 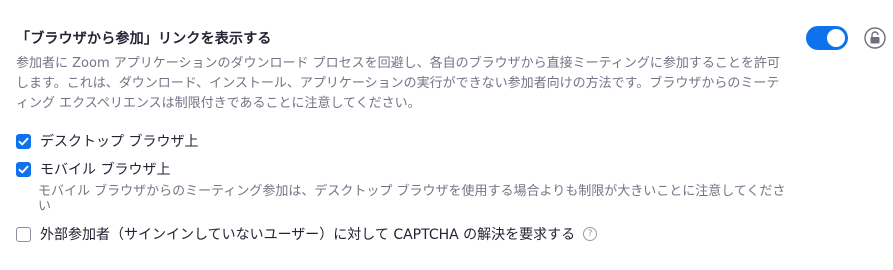 I want to click on mobile-browser-checkbox, so click(x=23, y=169).